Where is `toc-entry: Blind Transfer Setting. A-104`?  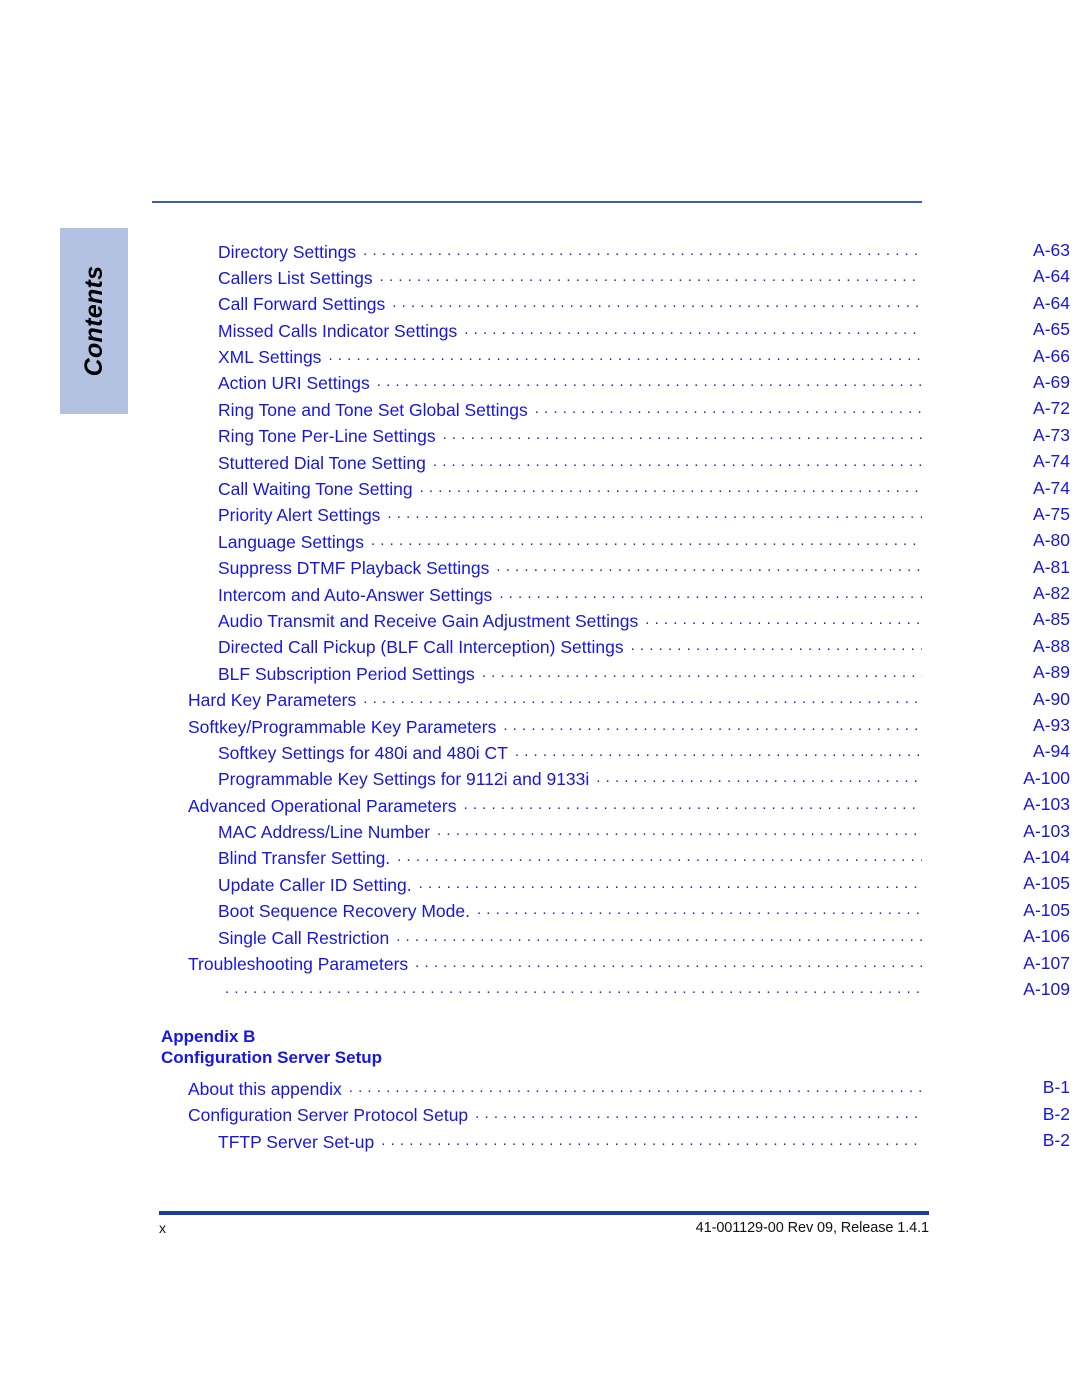 toc-entry: Blind Transfer Setting. A-104 is located at coordinates (540, 860).